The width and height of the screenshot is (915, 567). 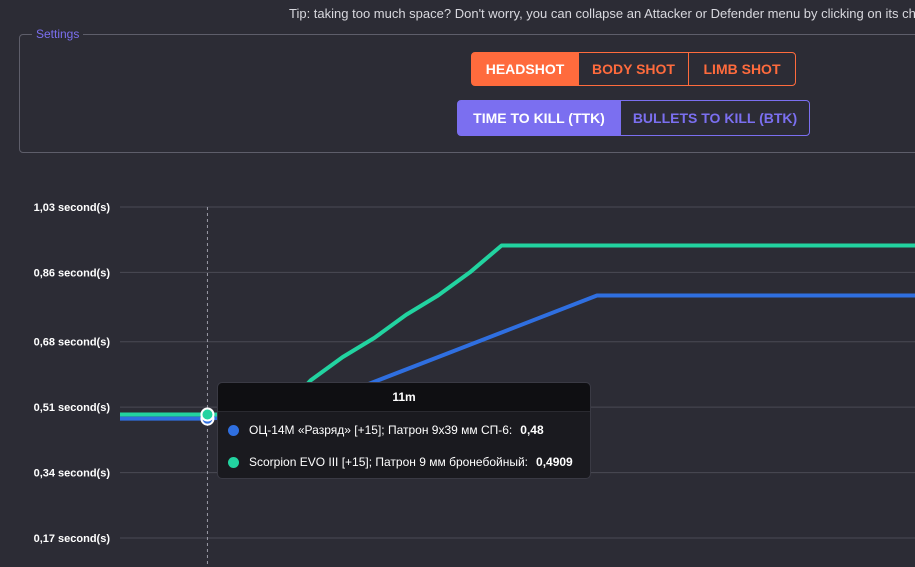 I want to click on y-tick-label: 1,03 second(s), so click(x=72, y=208).